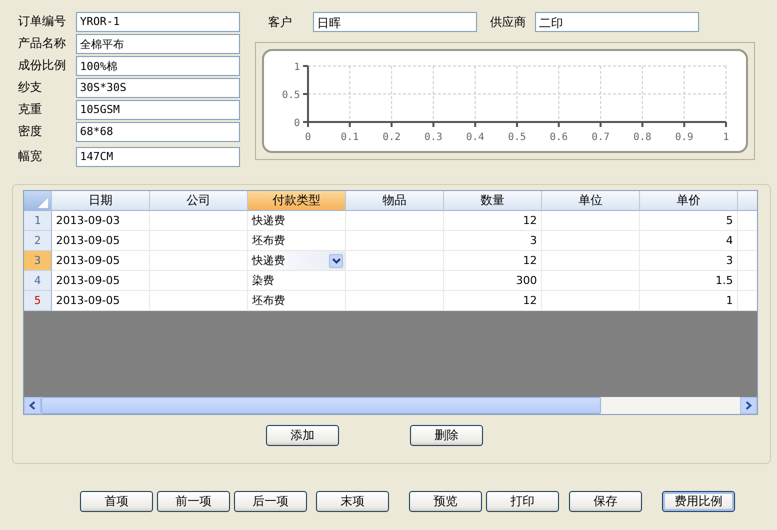  I want to click on x-tick-label: 0.6, so click(559, 137).